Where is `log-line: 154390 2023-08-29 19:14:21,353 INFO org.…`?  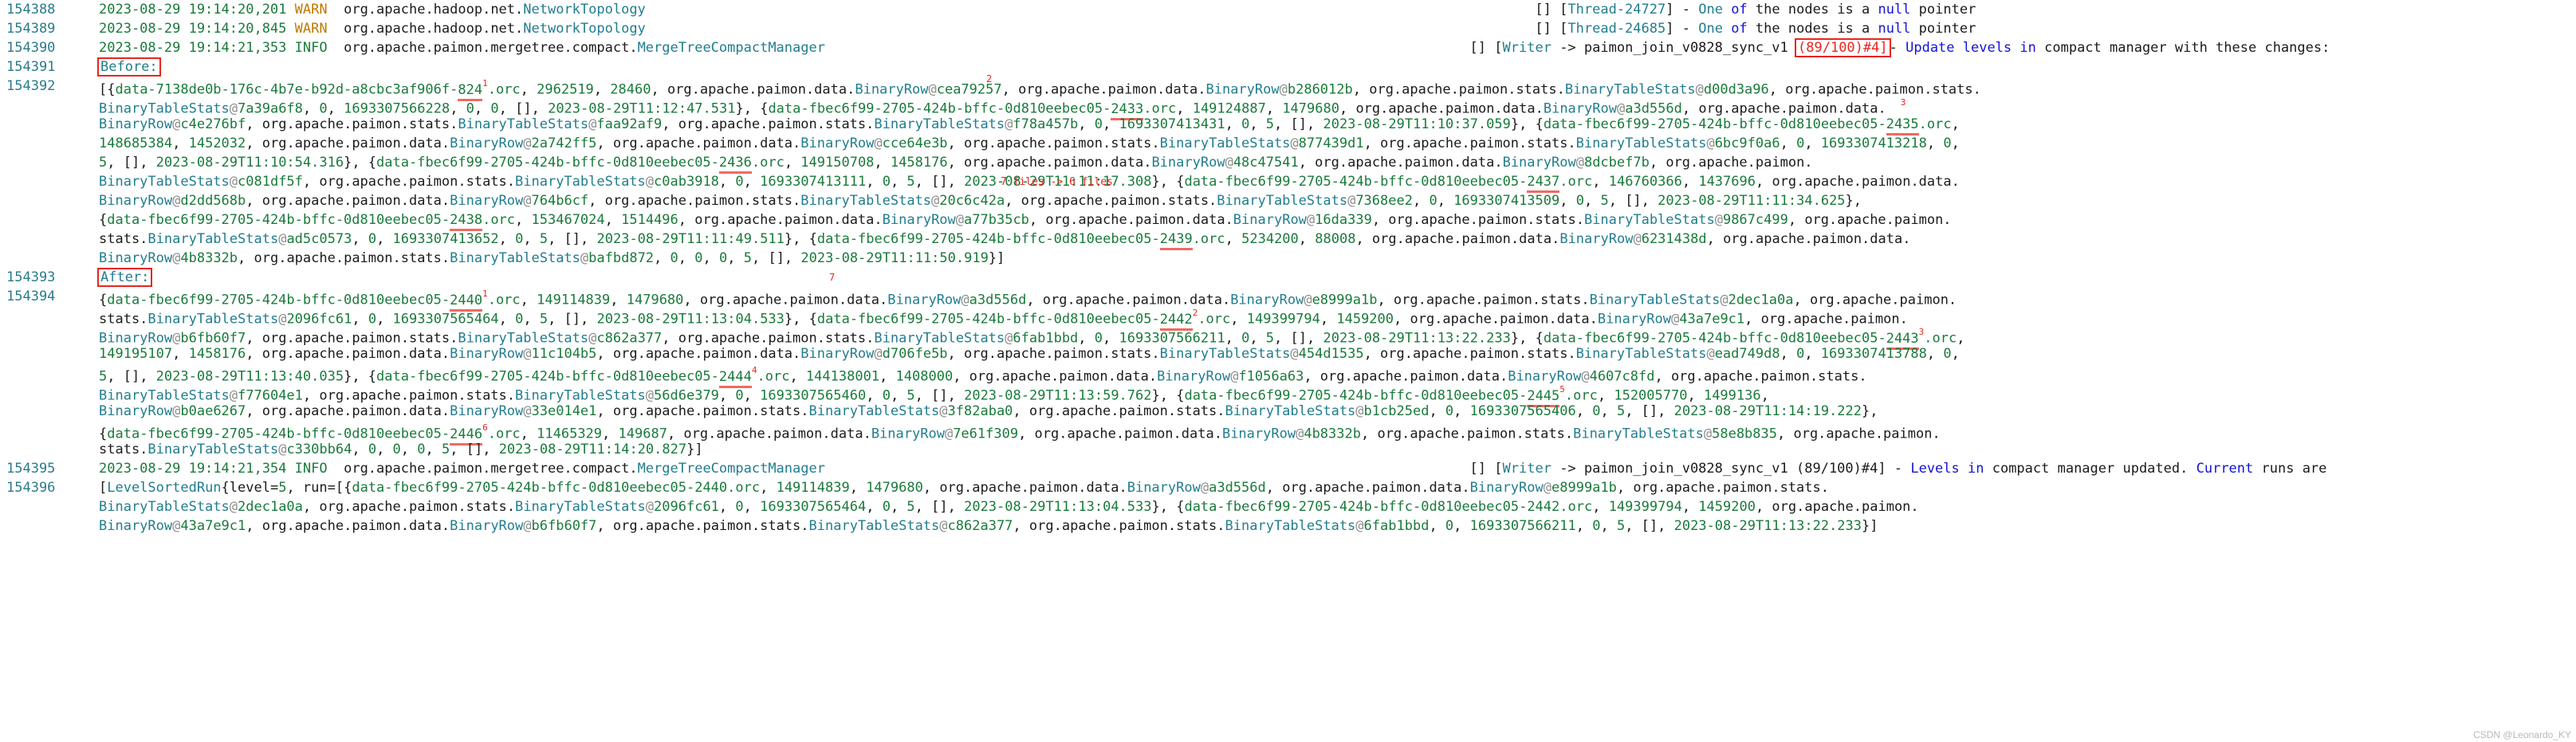 log-line: 154390 2023-08-29 19:14:21,353 INFO org.… is located at coordinates (1288, 47).